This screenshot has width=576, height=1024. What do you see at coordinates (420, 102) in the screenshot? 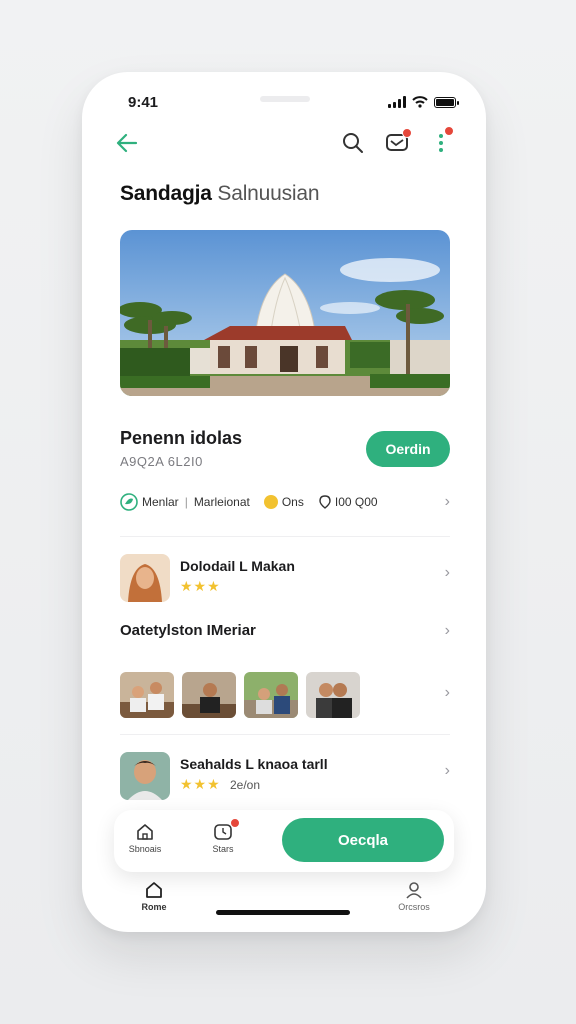
I see `wifi-icon` at bounding box center [420, 102].